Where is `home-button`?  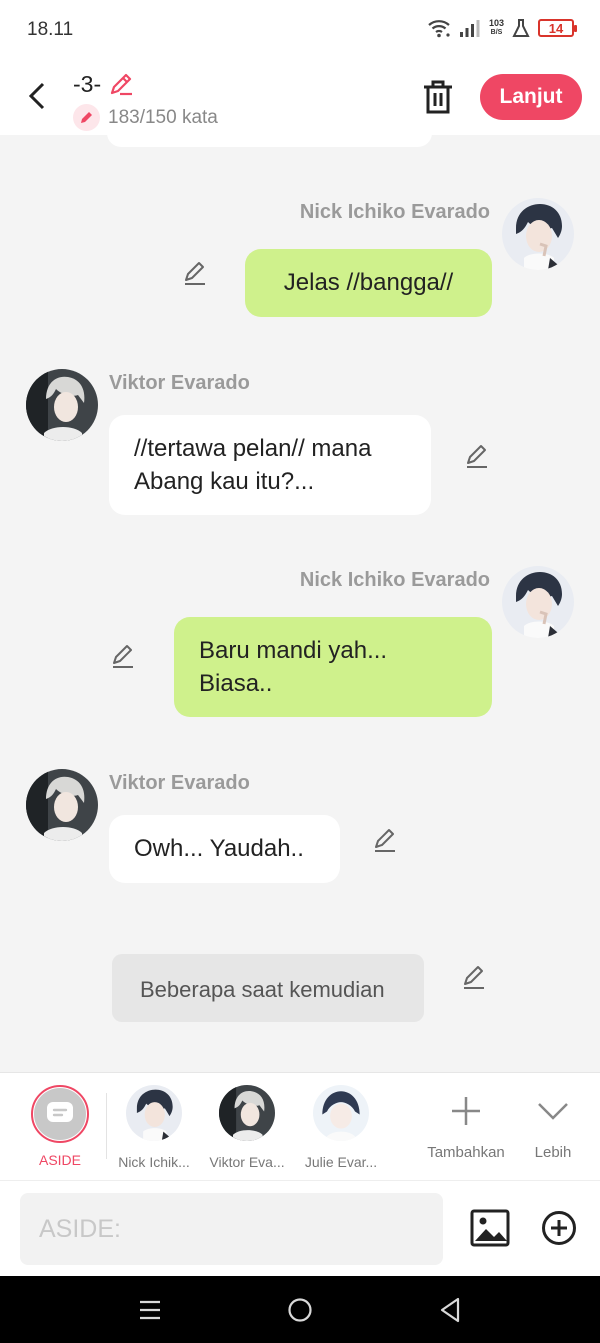 home-button is located at coordinates (300, 1310).